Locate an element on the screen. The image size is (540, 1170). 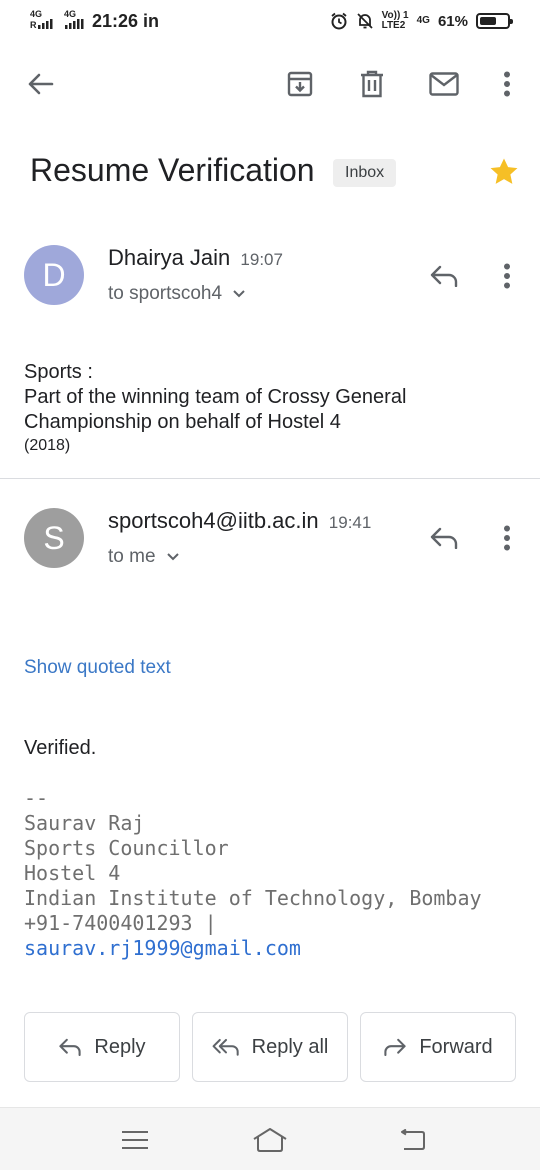
forward-icon is located at coordinates (395, 1047).